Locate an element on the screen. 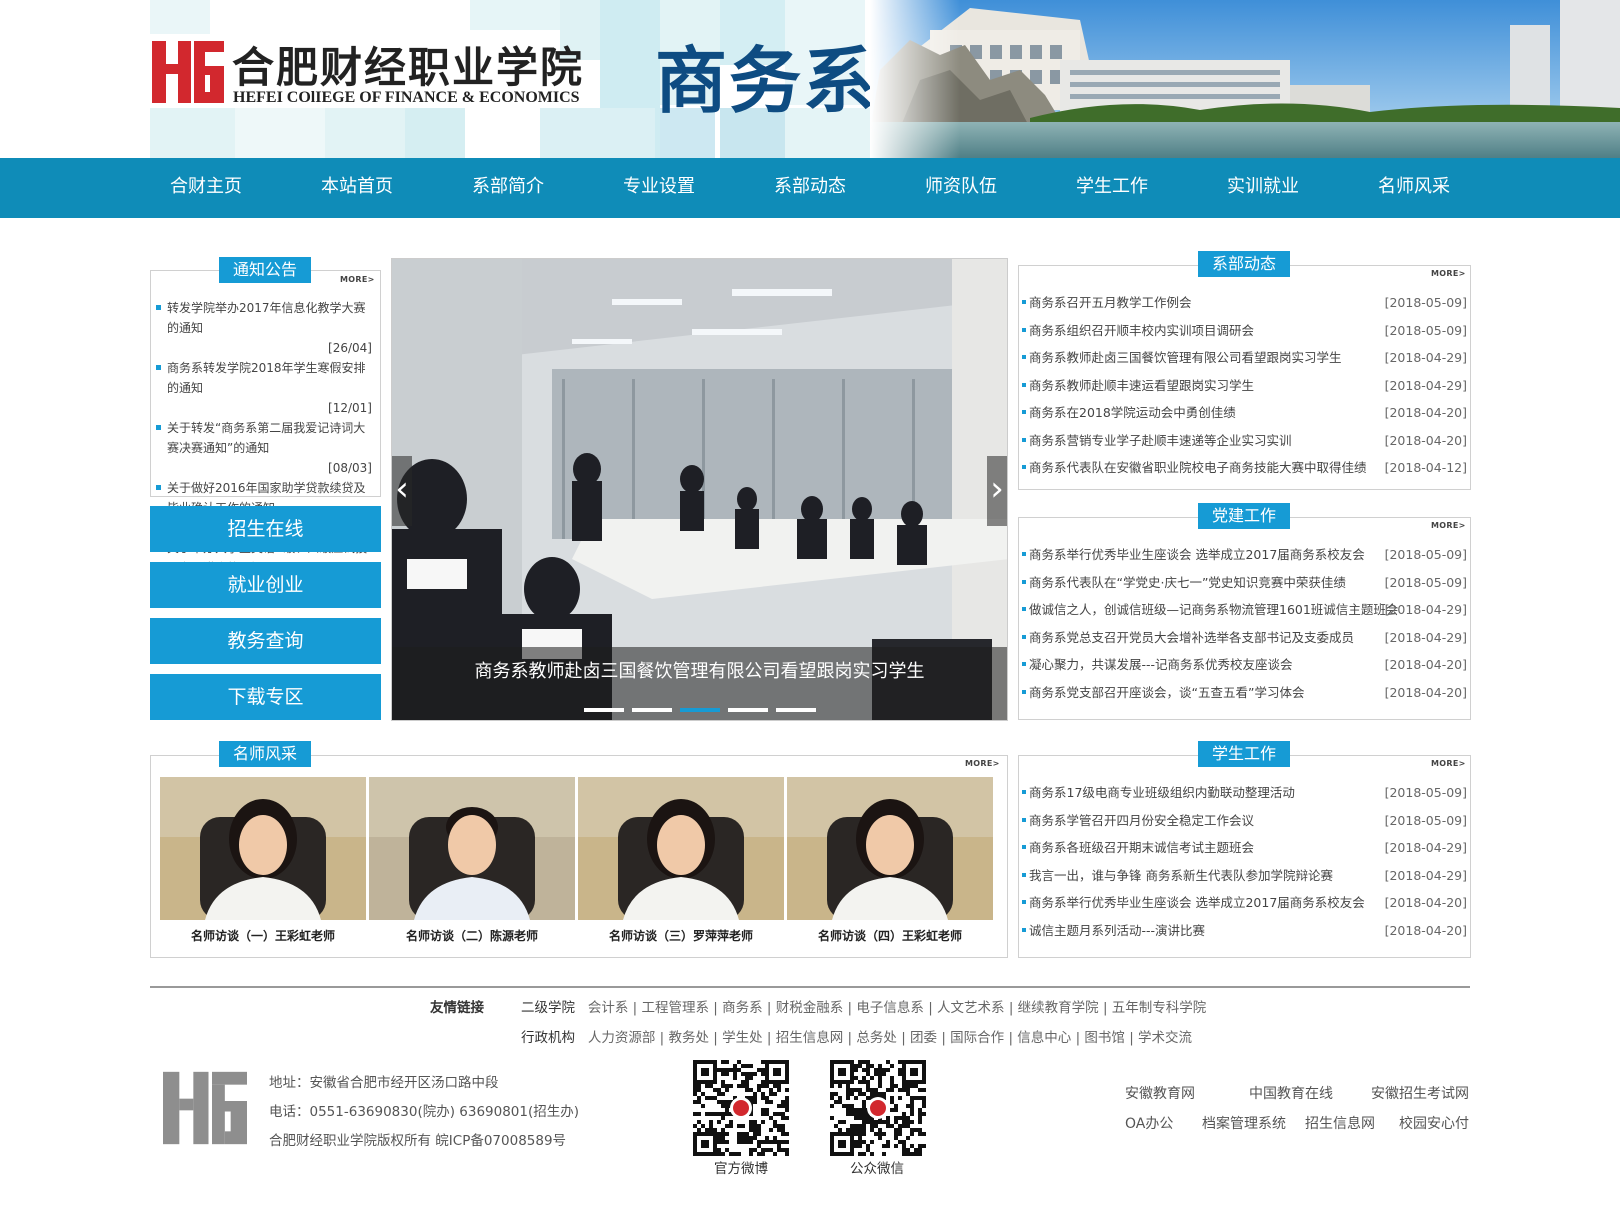  party-news-item-date: [2018-04-29] is located at coordinates (1425, 637).